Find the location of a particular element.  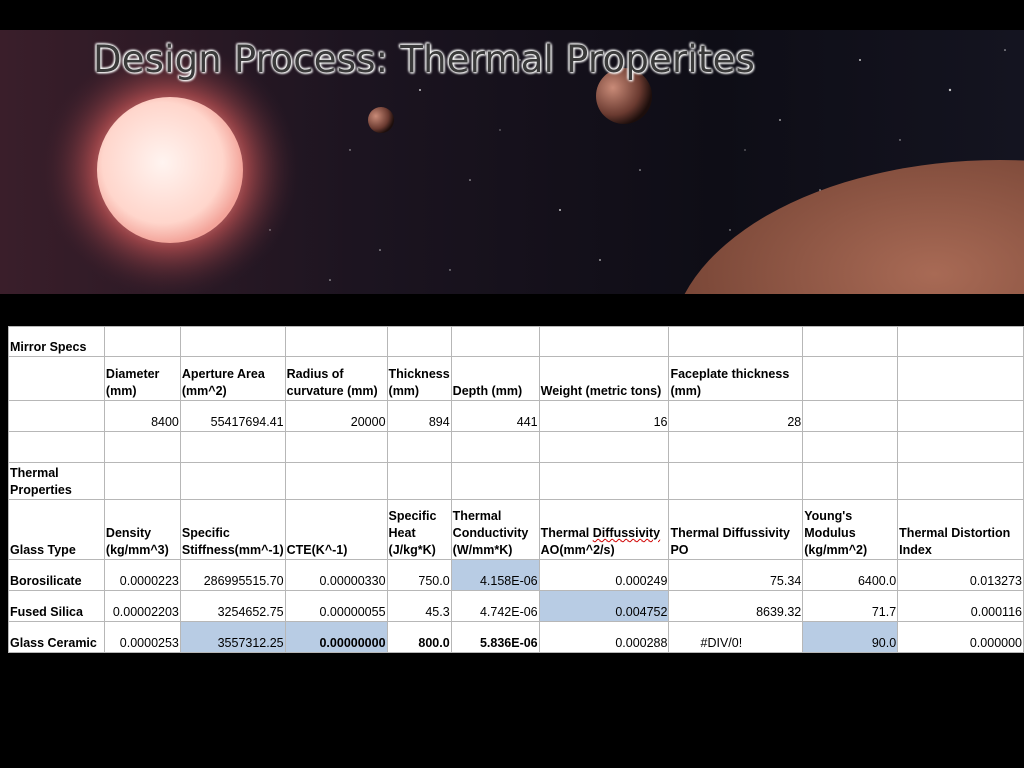

col-header-aperture-area: Aperture Area (mm^2) is located at coordinates (232, 378).